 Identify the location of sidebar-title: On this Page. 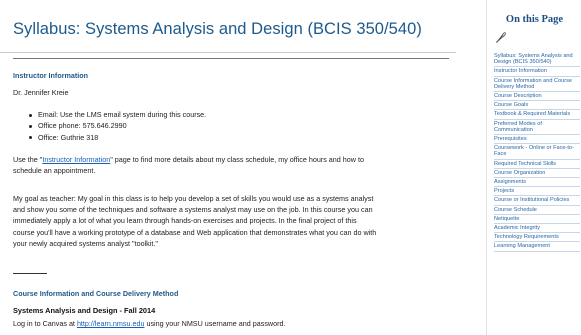
(534, 19).